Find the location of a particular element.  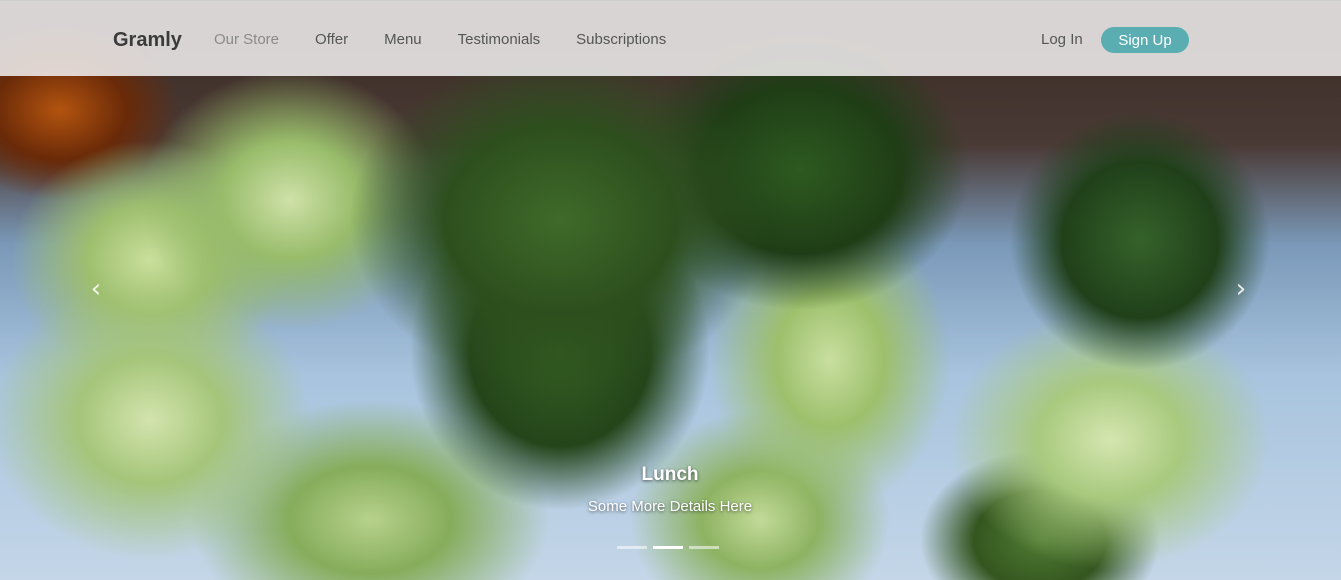

carousel-next-icon: › is located at coordinates (1241, 289).